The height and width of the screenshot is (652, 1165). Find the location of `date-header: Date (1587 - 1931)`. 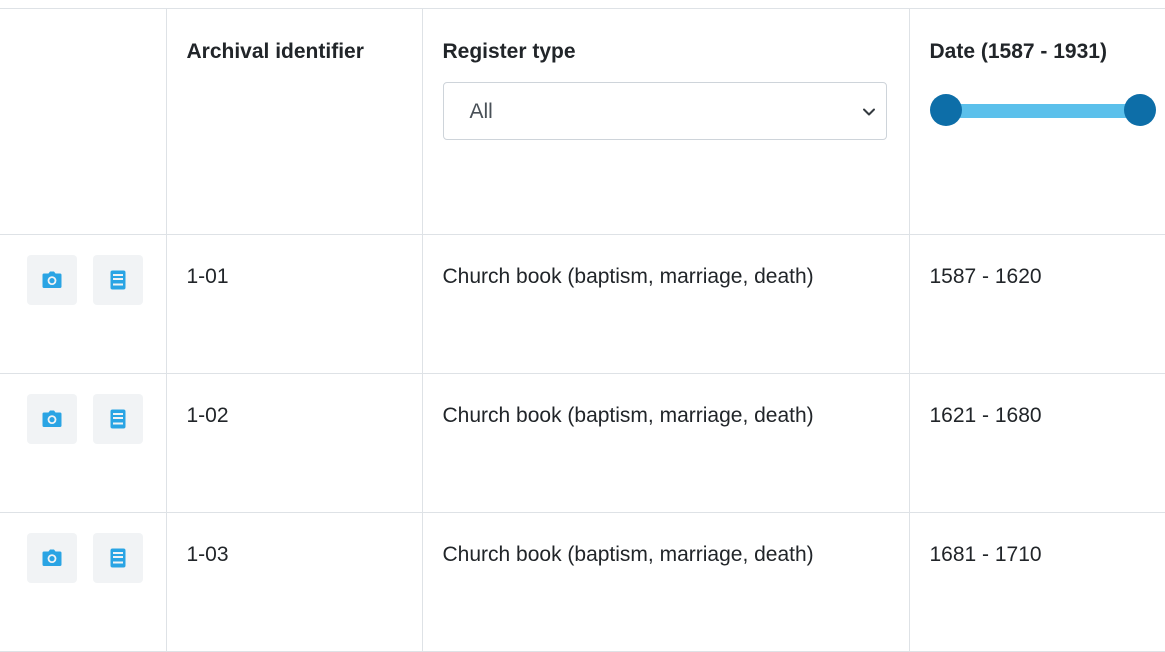

date-header: Date (1587 - 1931) is located at coordinates (1036, 121).